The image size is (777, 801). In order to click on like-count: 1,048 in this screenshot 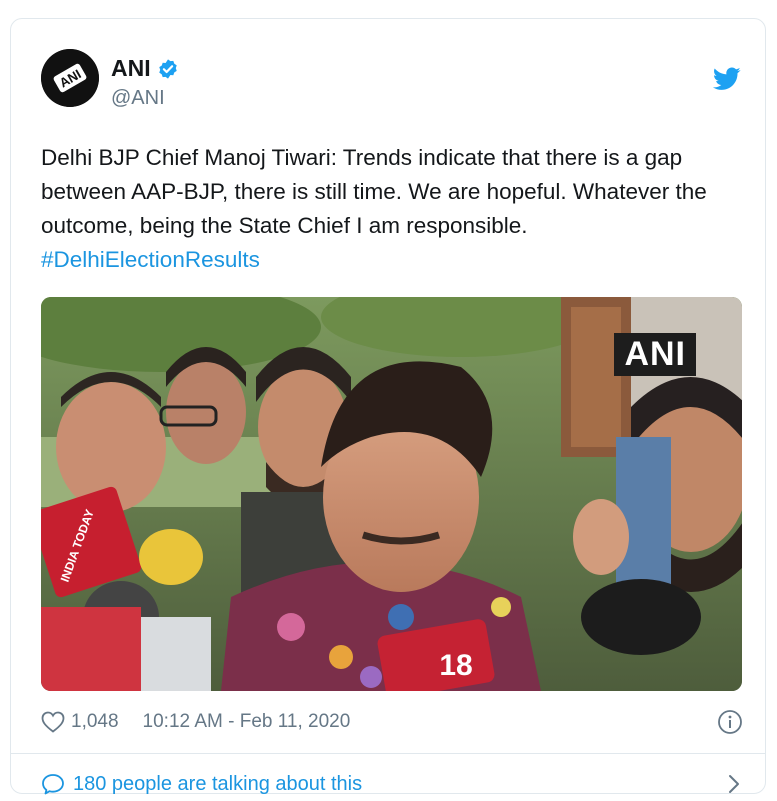, I will do `click(95, 722)`.